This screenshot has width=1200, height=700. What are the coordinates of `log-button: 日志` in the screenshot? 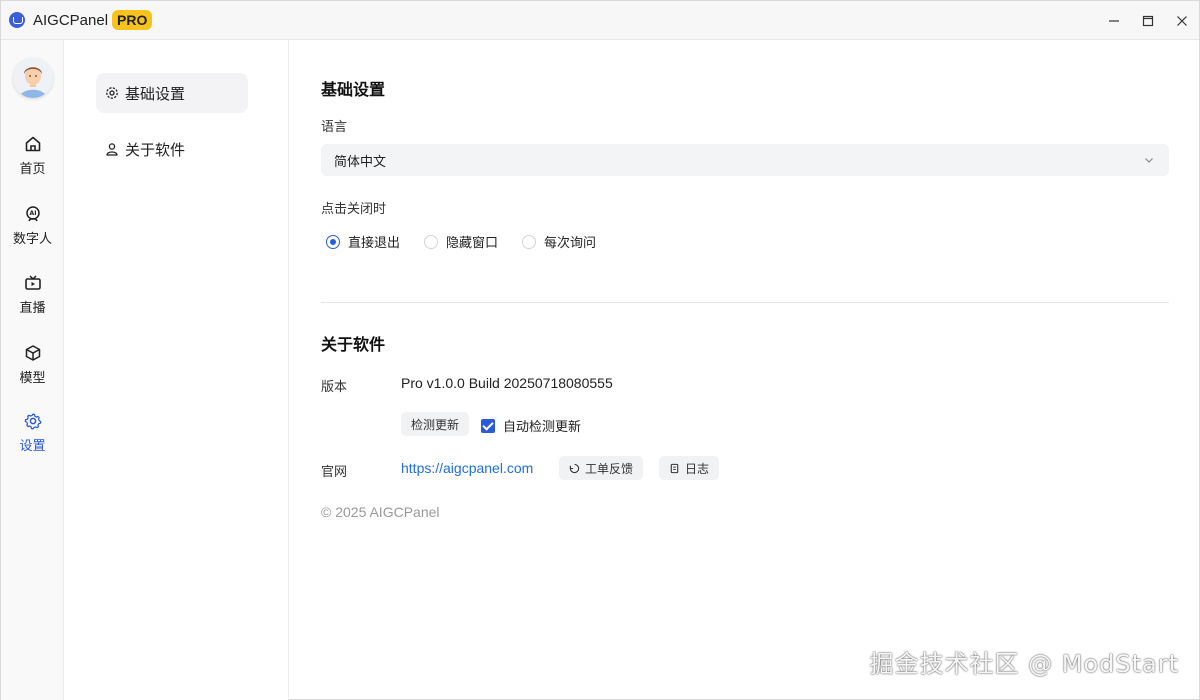 It's located at (689, 468).